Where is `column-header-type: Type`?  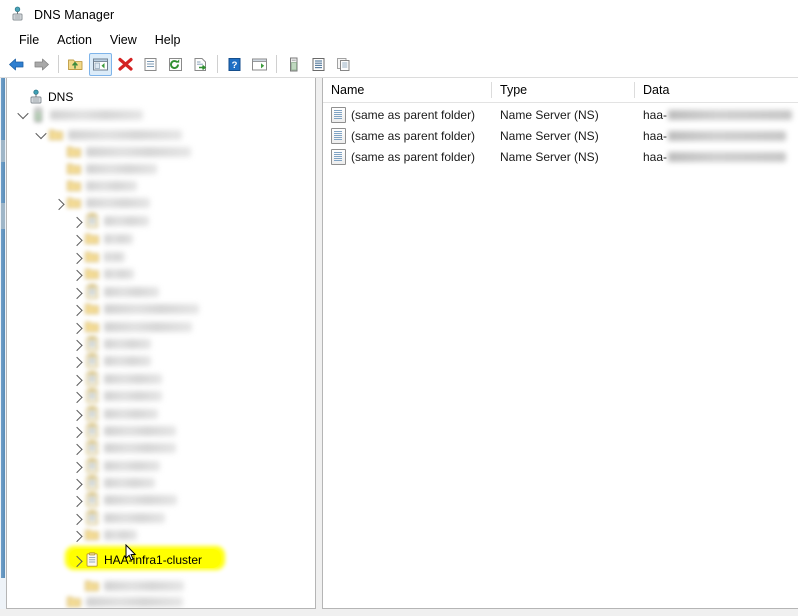
column-header-type: Type is located at coordinates (563, 90).